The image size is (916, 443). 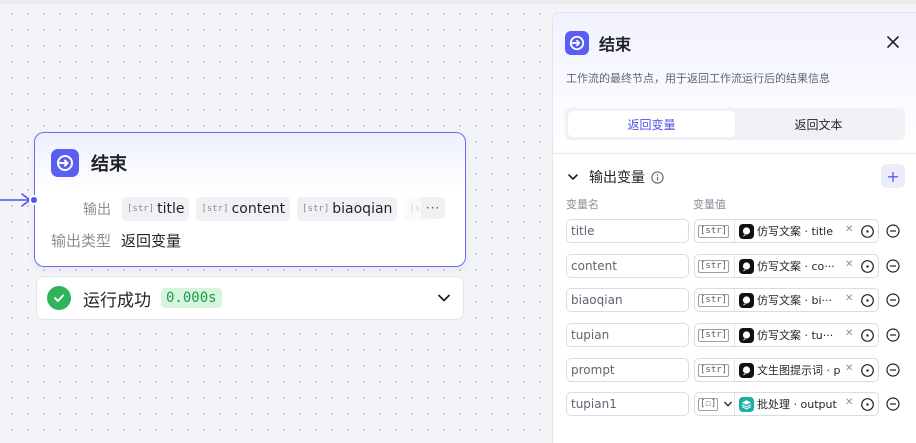 I want to click on output-type-row: 输出类型 返回变量, so click(x=116, y=240).